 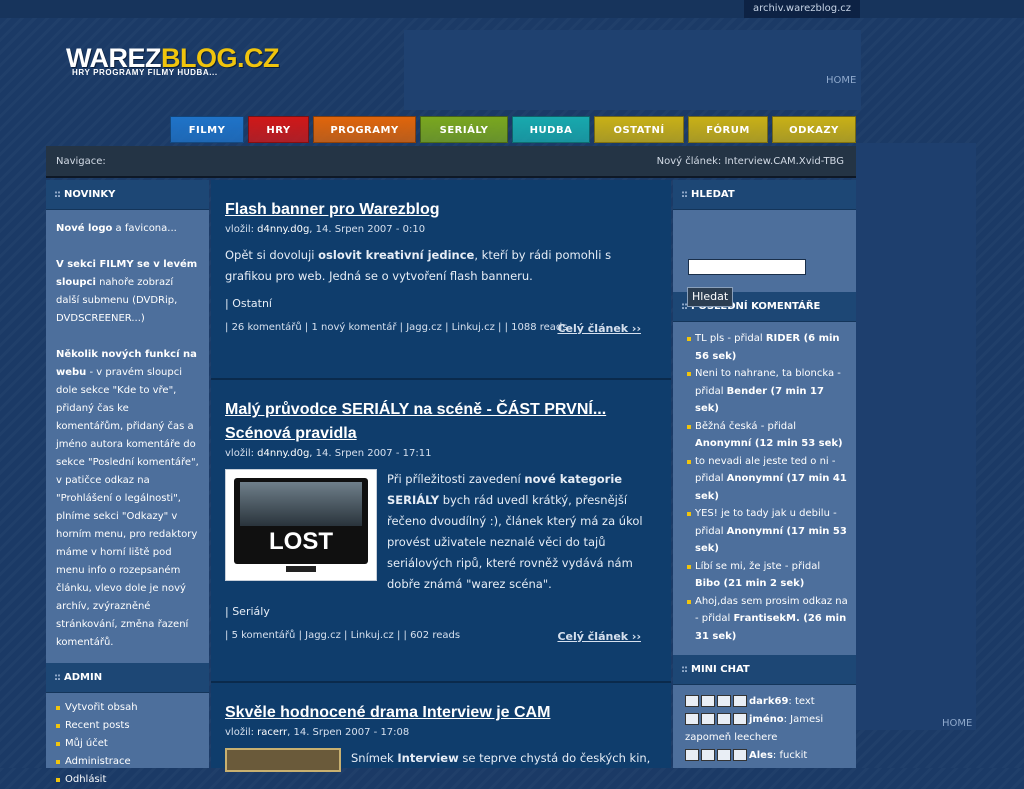 What do you see at coordinates (101, 707) in the screenshot?
I see `admin-link-create: Vytvořit obsah` at bounding box center [101, 707].